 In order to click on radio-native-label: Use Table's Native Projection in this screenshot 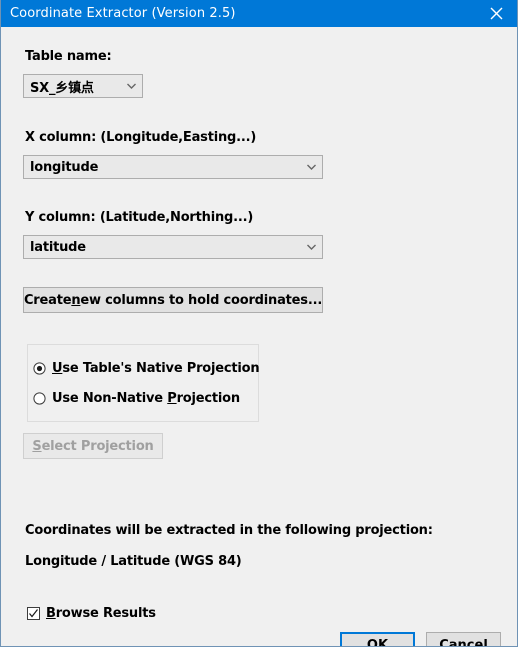, I will do `click(156, 368)`.